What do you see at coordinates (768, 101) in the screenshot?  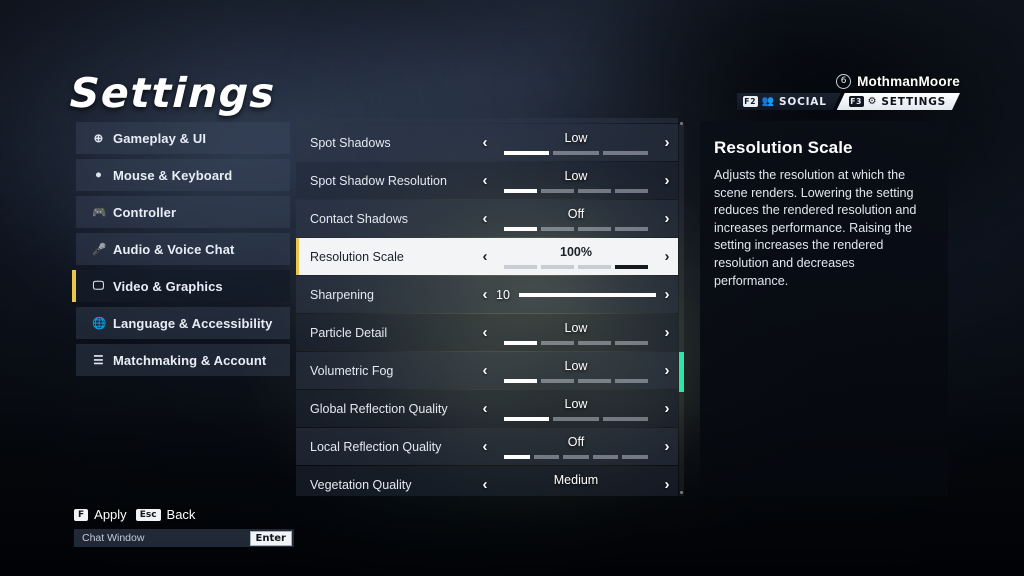 I see `friends-icon: 👥` at bounding box center [768, 101].